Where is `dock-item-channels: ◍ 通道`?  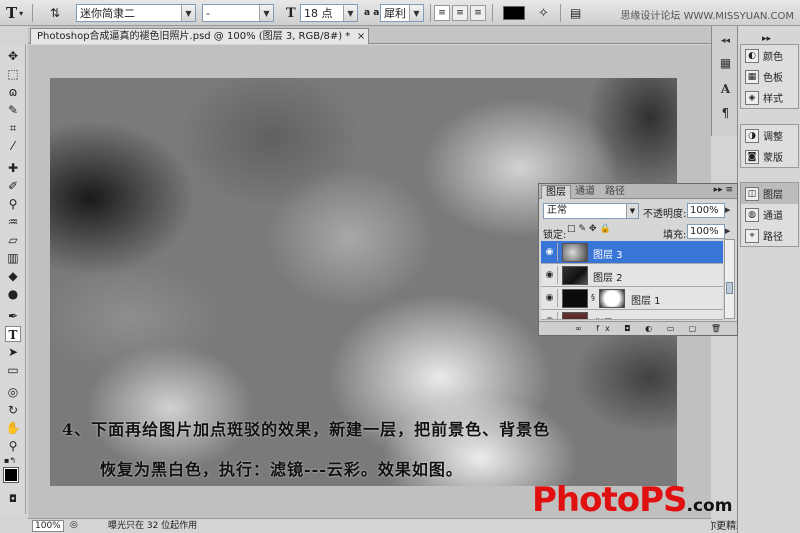
dock-item-channels: ◍ 通道 is located at coordinates (769, 214).